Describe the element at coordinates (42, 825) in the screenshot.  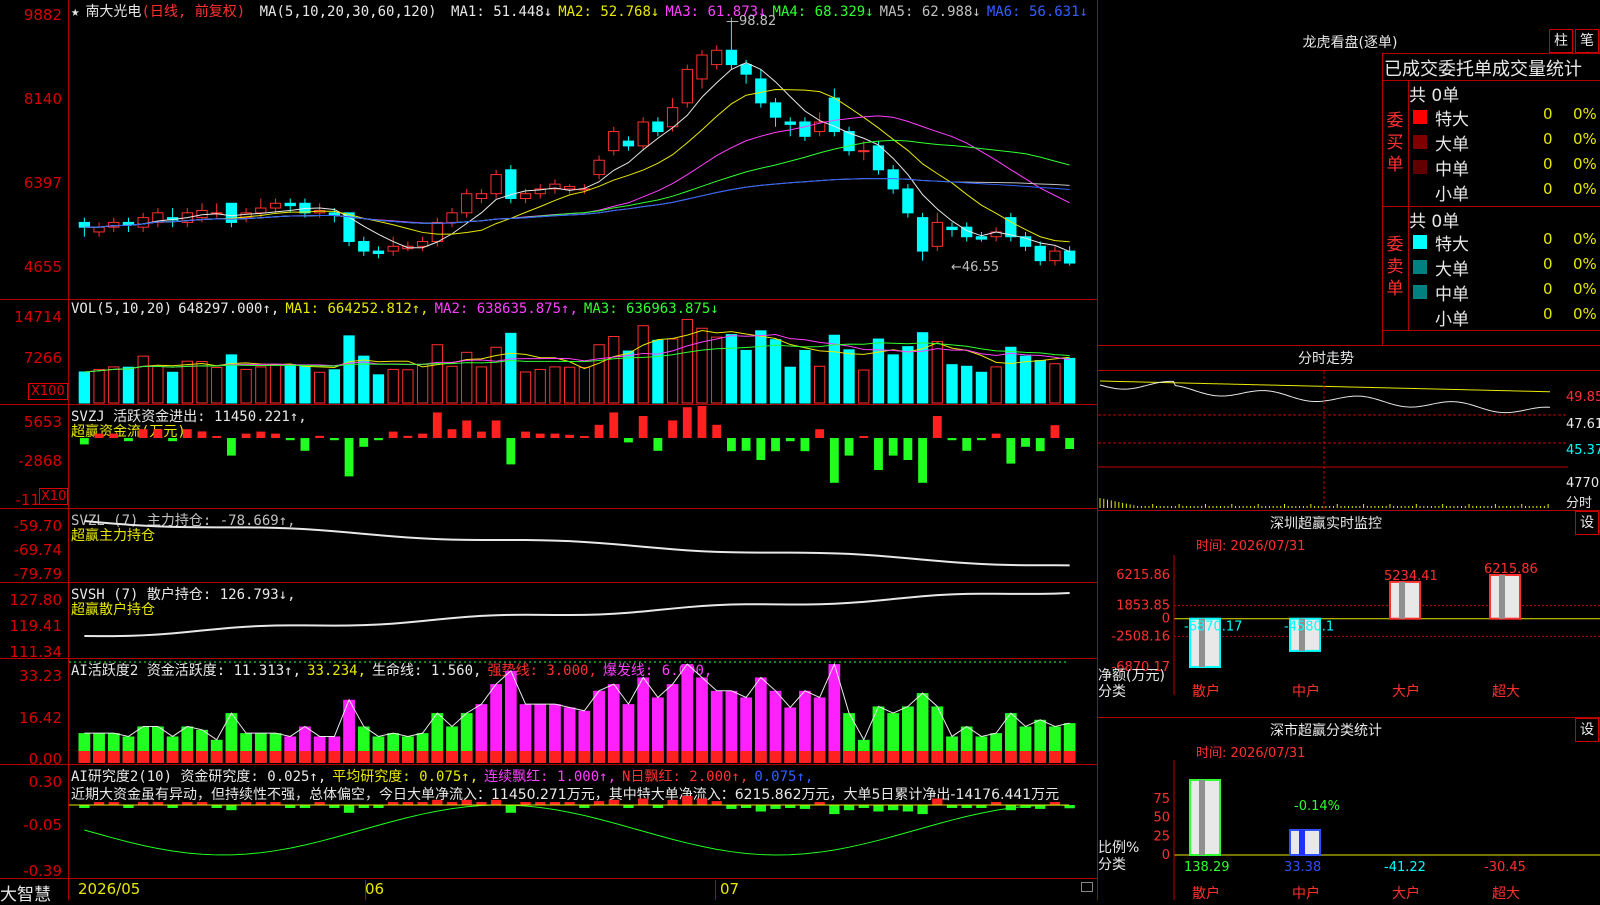
I see `y-label: -0.05` at that location.